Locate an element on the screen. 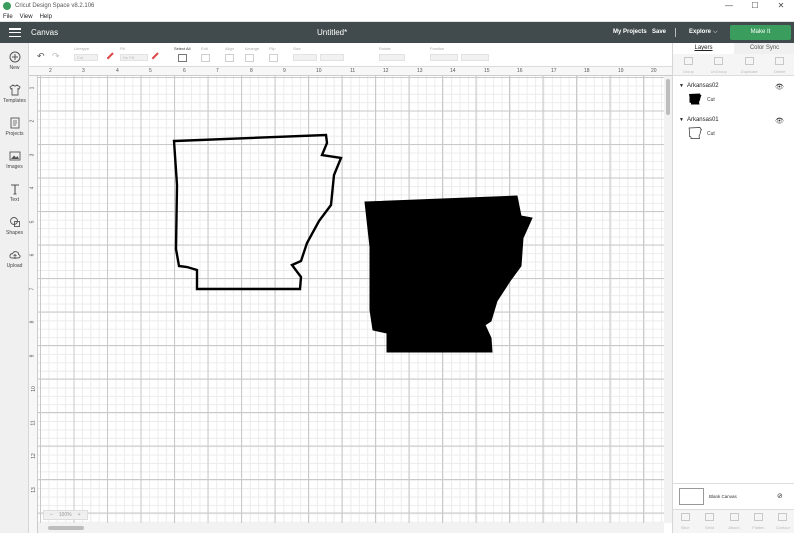 This screenshot has width=794, height=533. position-group: Position is located at coordinates (460, 53).